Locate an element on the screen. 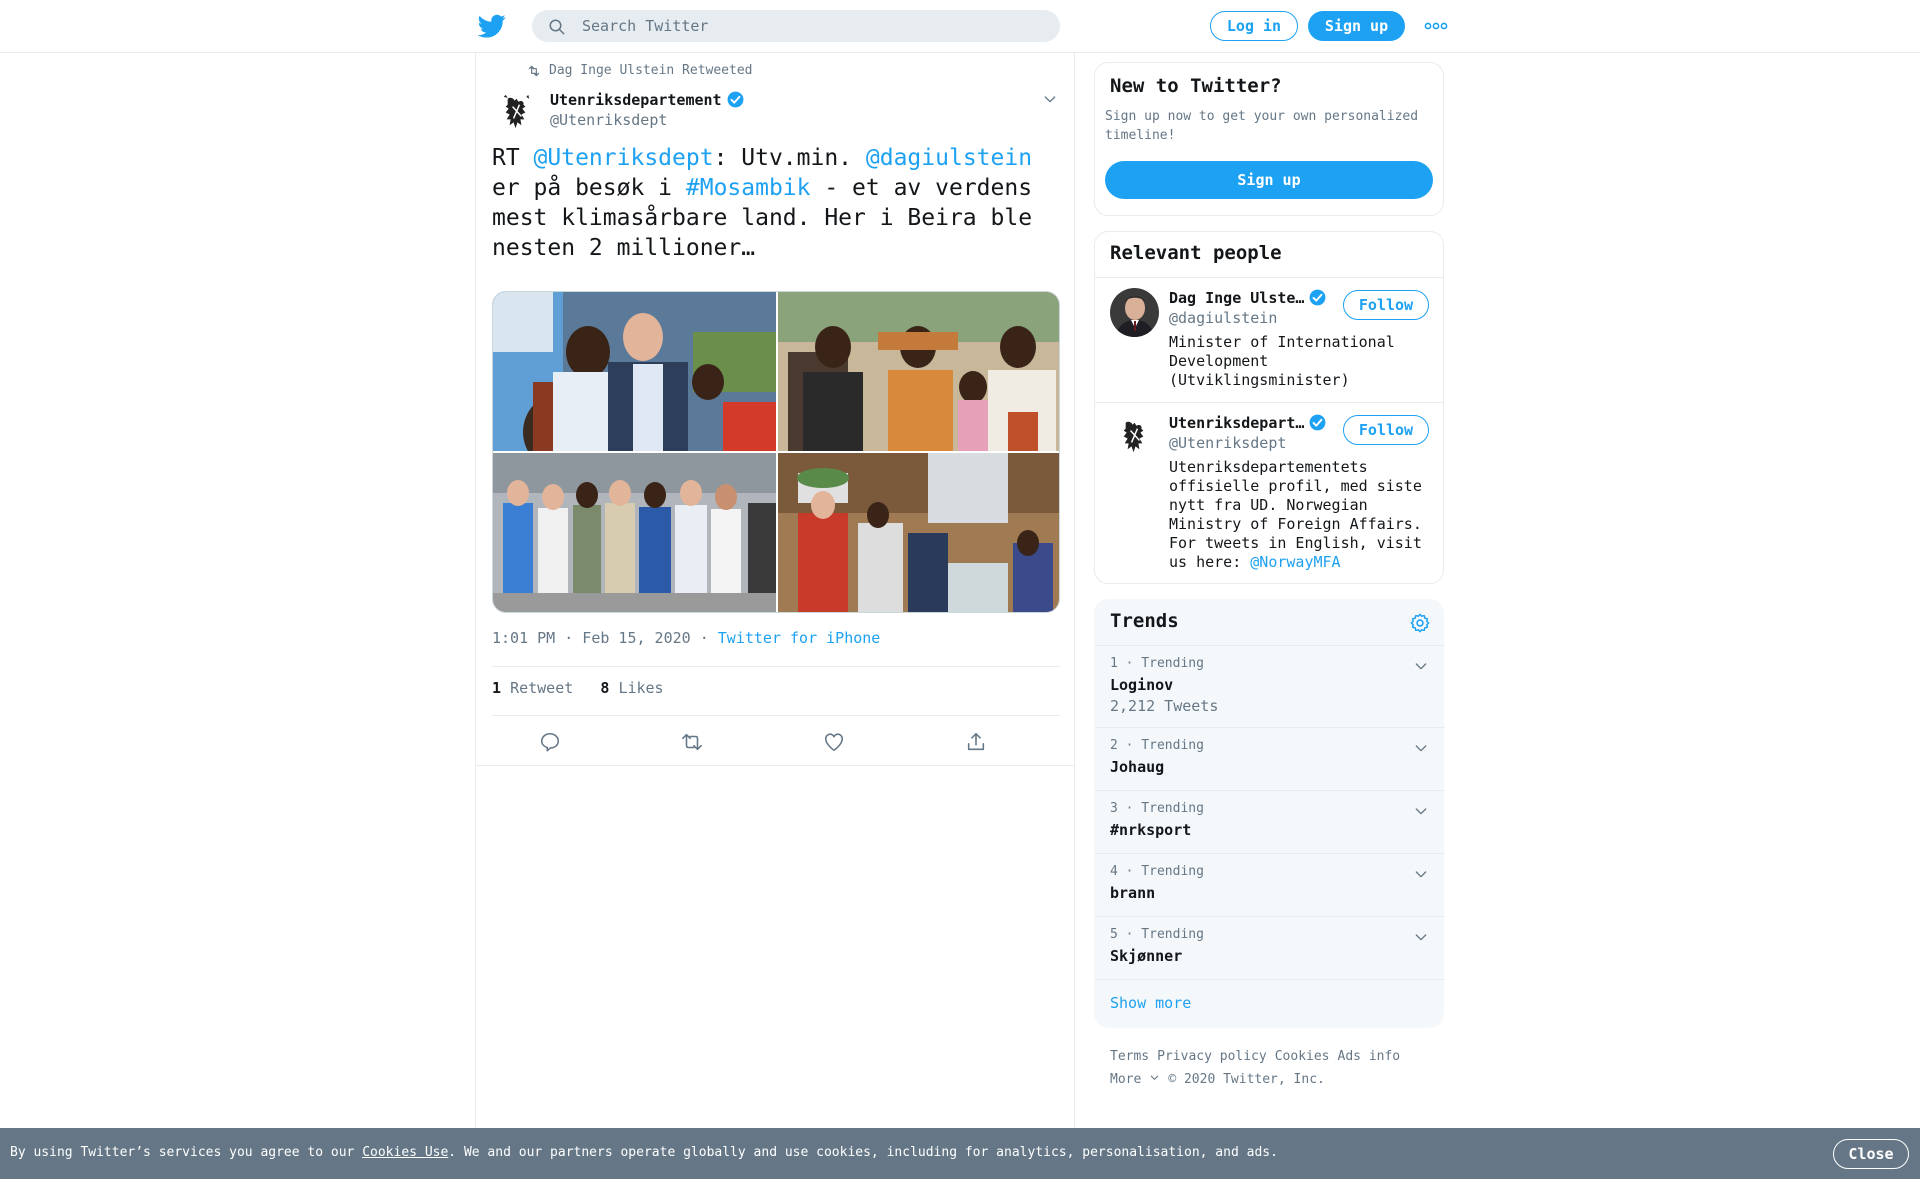 This screenshot has height=1179, width=1920. photo-4-image is located at coordinates (918, 532).